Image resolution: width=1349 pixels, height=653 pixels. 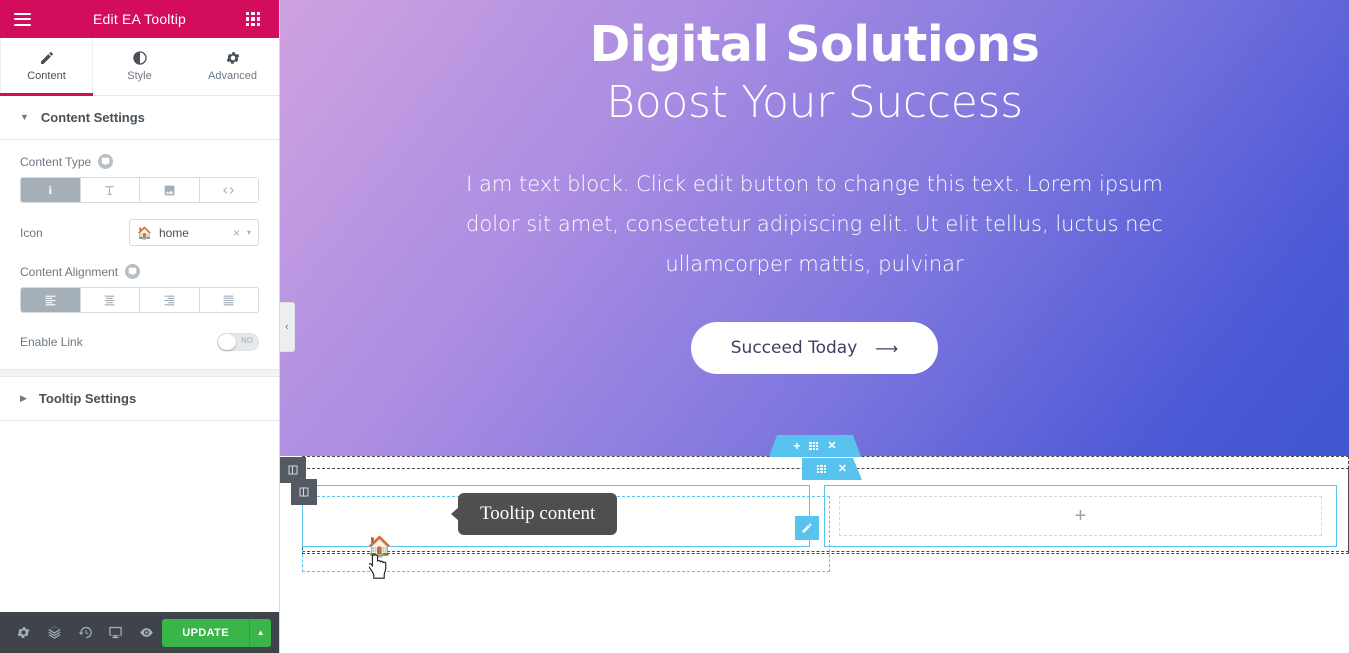 What do you see at coordinates (228, 300) in the screenshot?
I see `align-justify-option` at bounding box center [228, 300].